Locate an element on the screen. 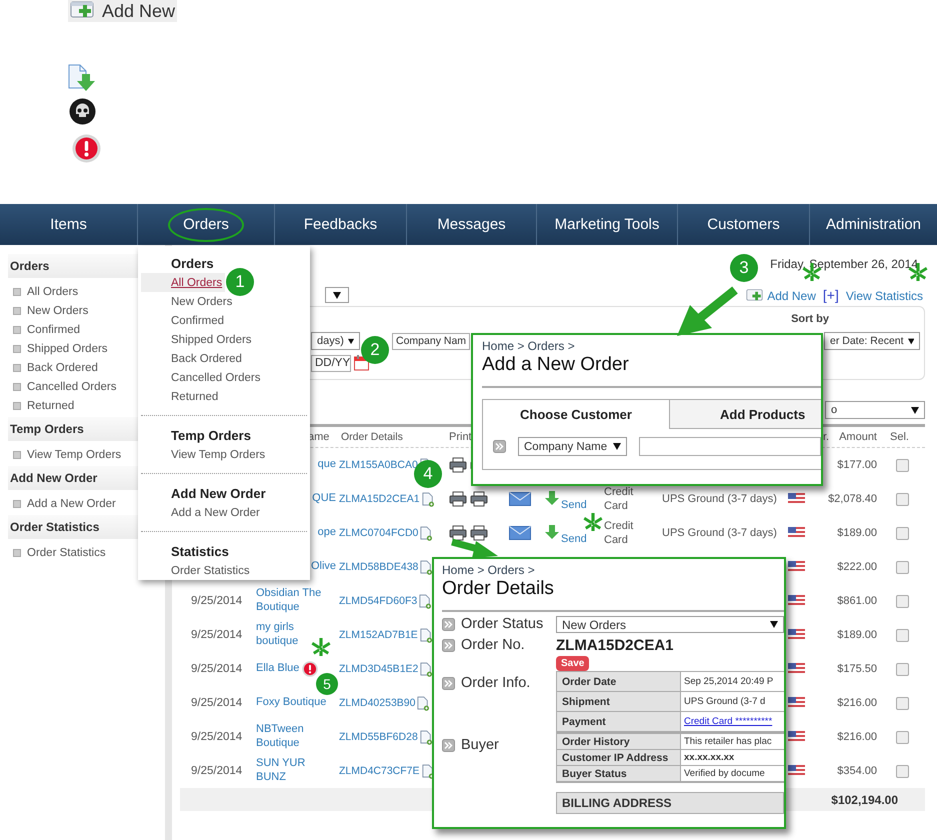 This screenshot has width=937, height=840. expand-toggle: [+] is located at coordinates (830, 295).